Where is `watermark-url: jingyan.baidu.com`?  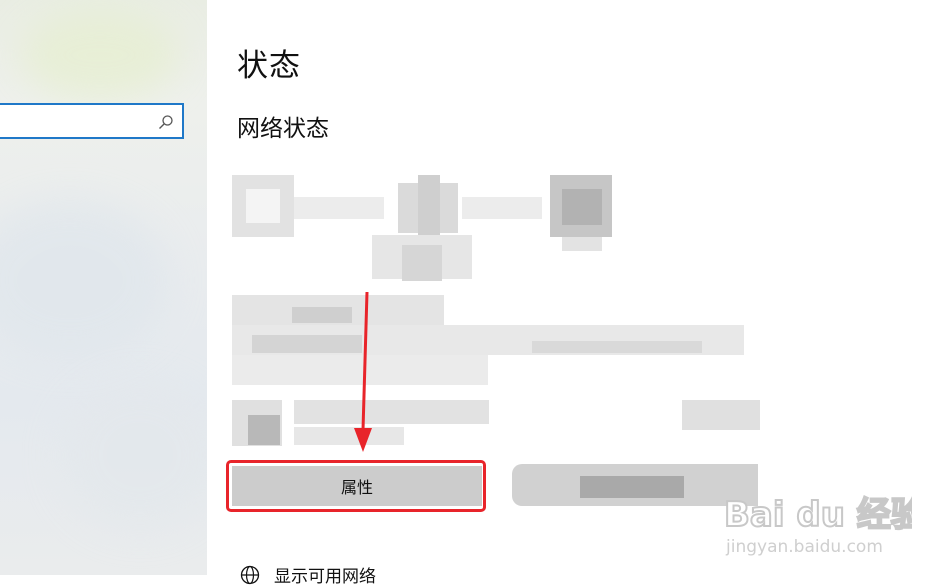
watermark-url: jingyan.baidu.com is located at coordinates (804, 547).